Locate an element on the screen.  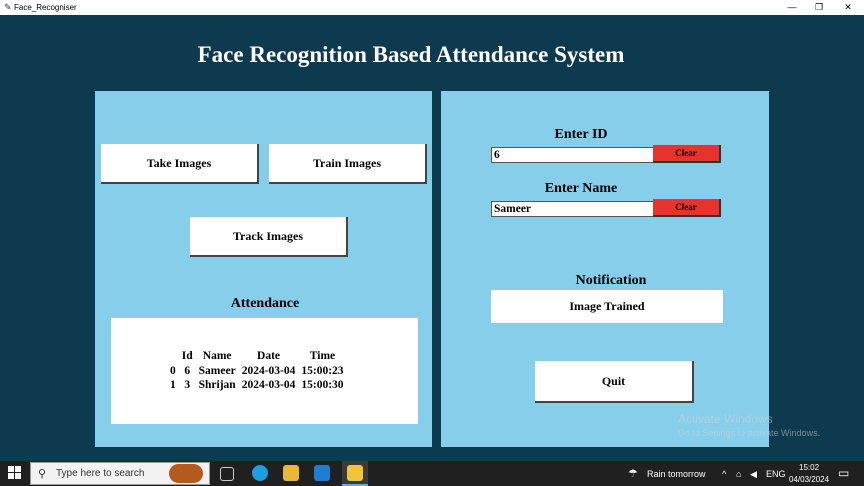
activate-windows-watermark: Activate Windows is located at coordinates (725, 419).